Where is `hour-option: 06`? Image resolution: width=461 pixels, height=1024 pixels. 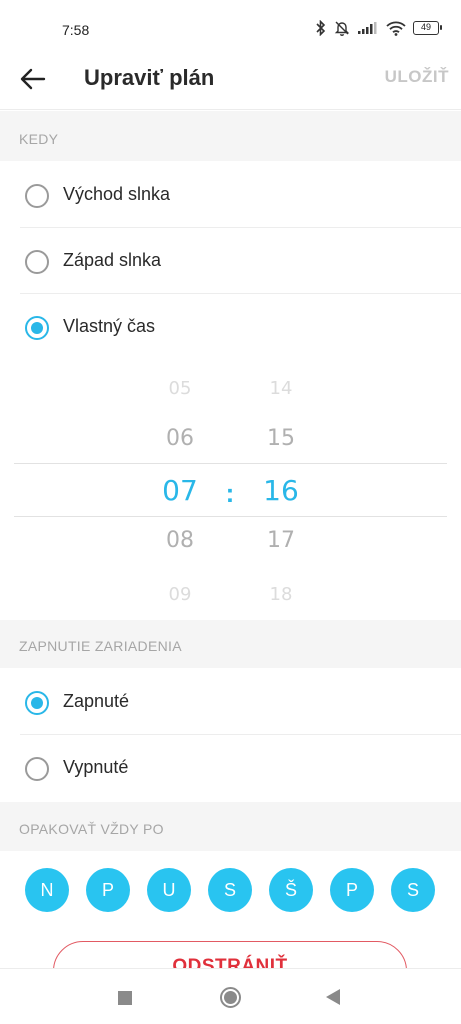 hour-option: 06 is located at coordinates (180, 438).